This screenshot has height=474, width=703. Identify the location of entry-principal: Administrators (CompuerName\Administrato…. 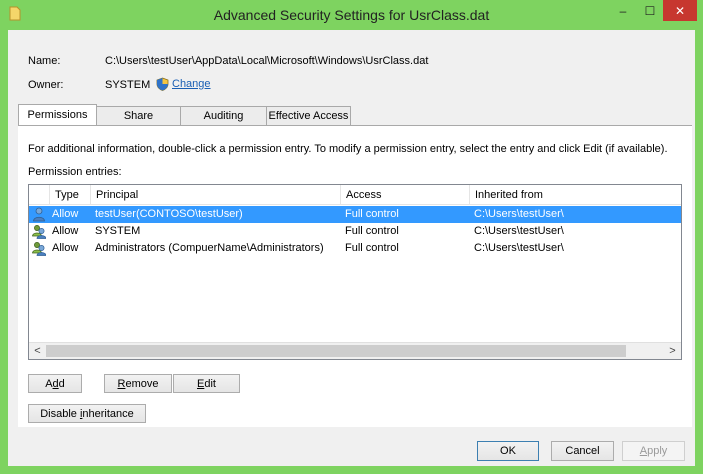
(209, 248).